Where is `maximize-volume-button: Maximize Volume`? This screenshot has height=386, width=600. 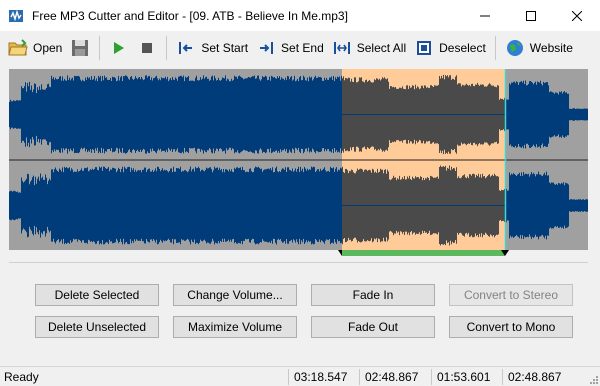
maximize-volume-button: Maximize Volume is located at coordinates (235, 327).